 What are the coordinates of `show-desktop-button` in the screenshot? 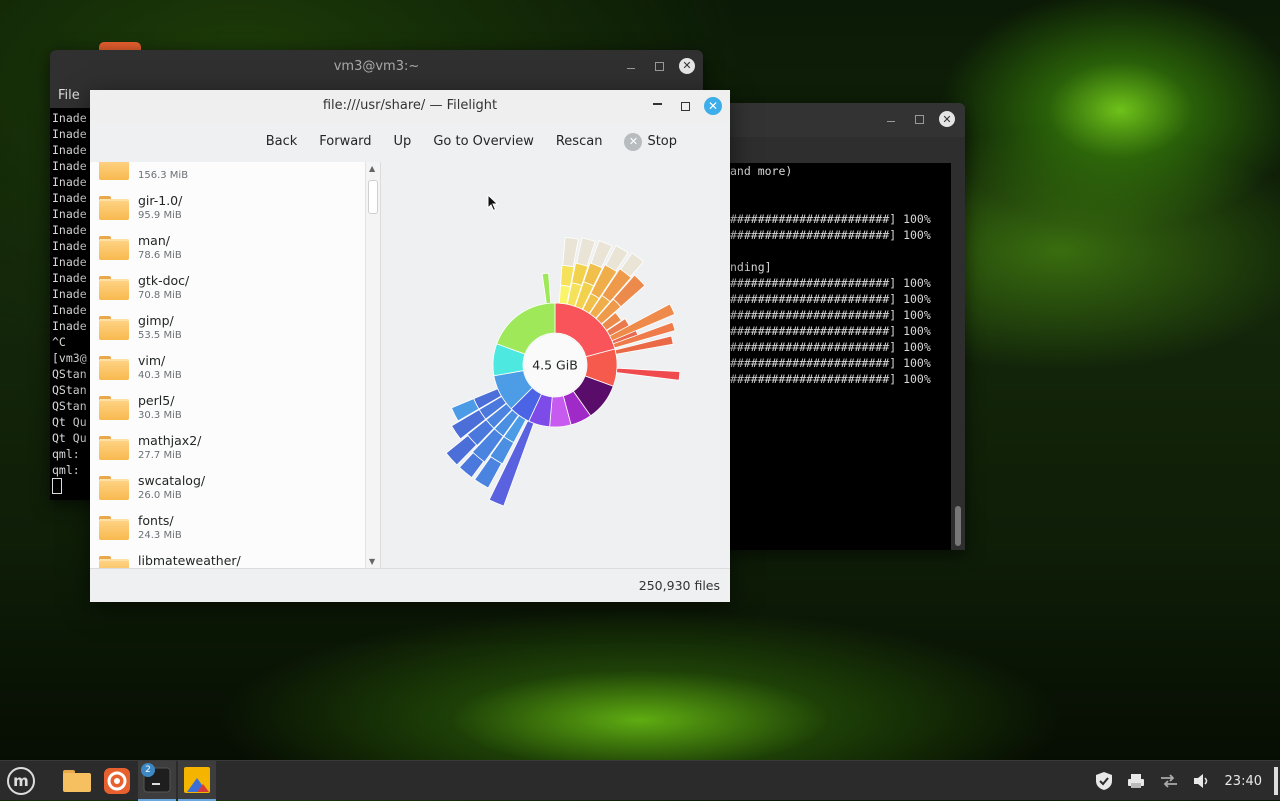 It's located at (1276, 781).